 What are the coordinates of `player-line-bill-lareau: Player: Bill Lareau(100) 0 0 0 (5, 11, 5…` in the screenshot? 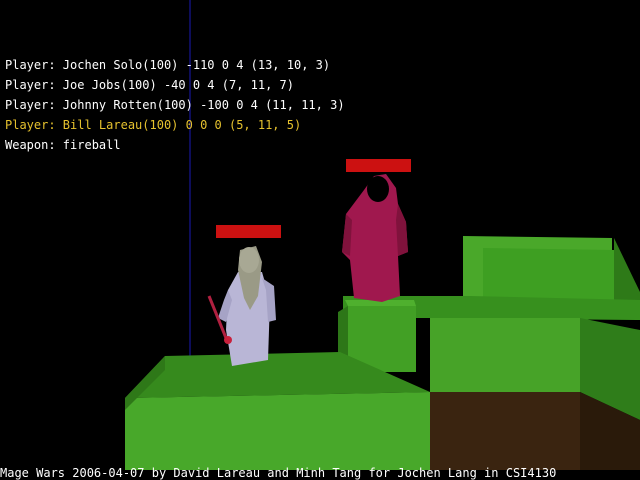 It's located at (153, 125).